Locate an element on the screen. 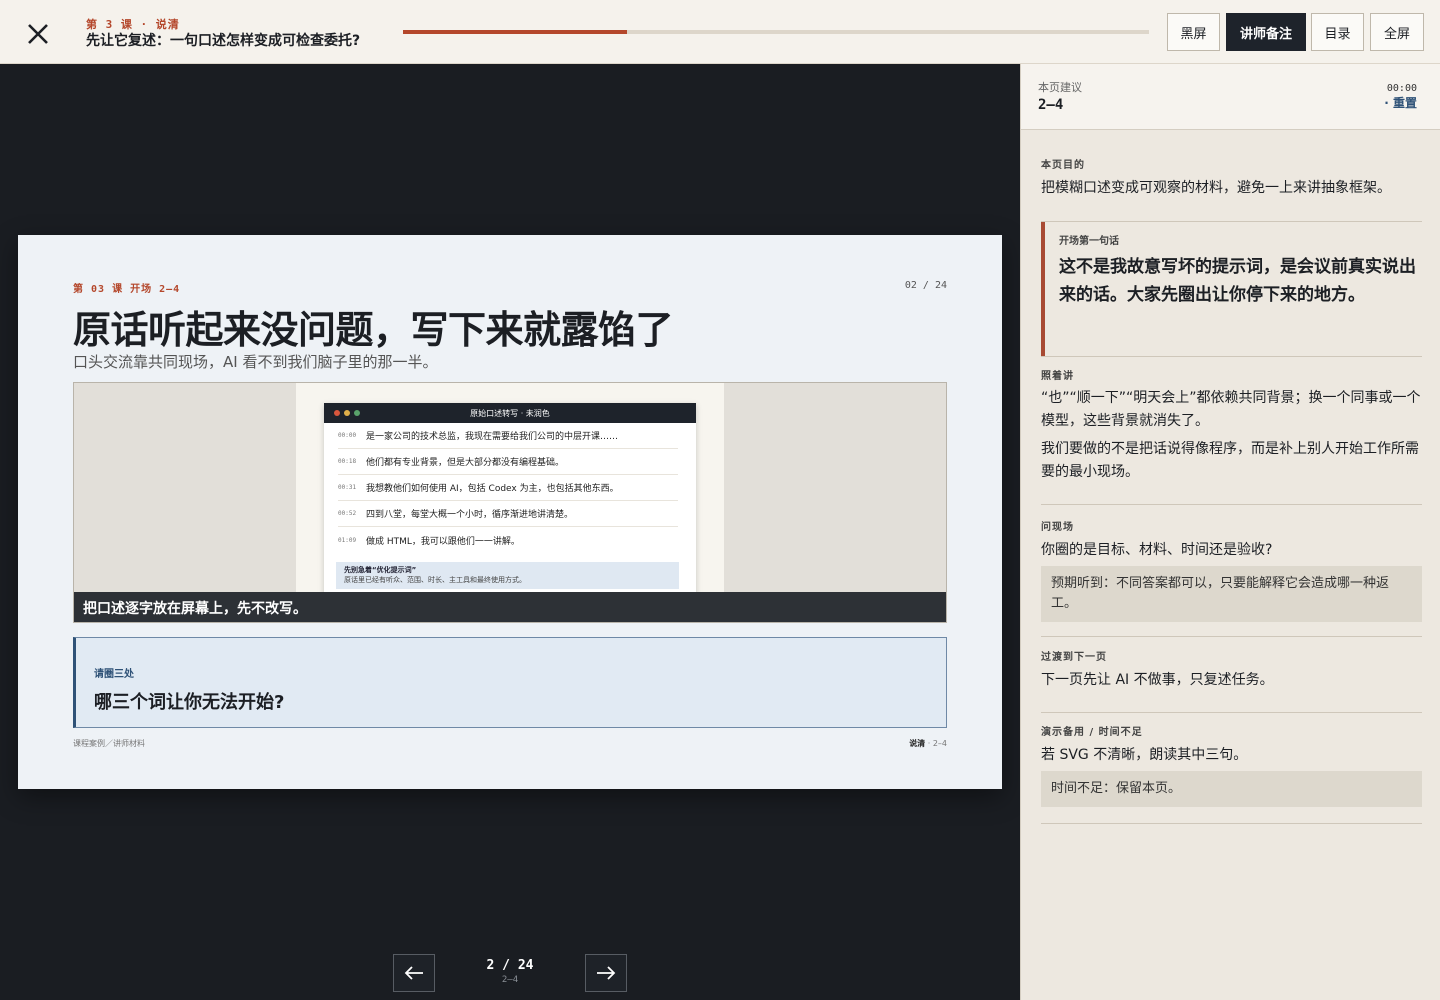 This screenshot has width=1440, height=1000. slide-footer-source: 课程案例／讲师材料 is located at coordinates (109, 743).